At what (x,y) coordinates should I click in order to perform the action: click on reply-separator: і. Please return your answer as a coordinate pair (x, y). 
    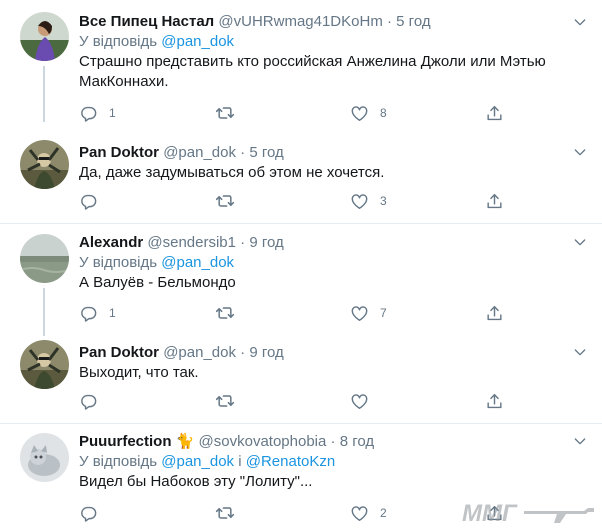
    Looking at the image, I should click on (240, 461).